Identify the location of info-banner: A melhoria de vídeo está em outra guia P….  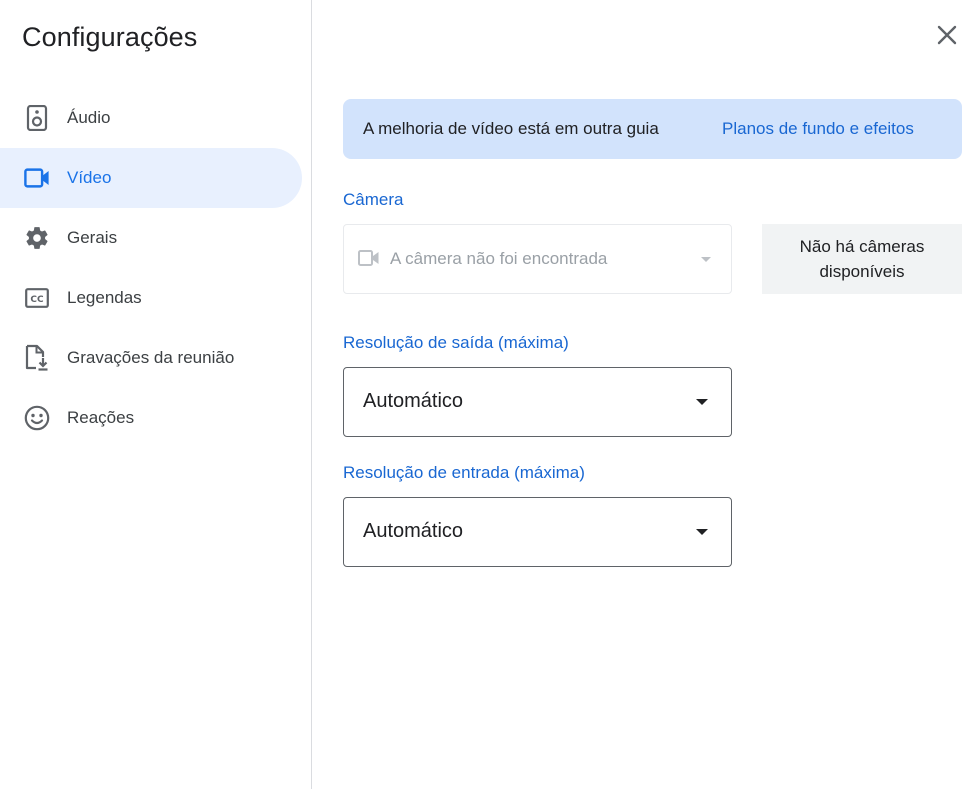
(652, 129).